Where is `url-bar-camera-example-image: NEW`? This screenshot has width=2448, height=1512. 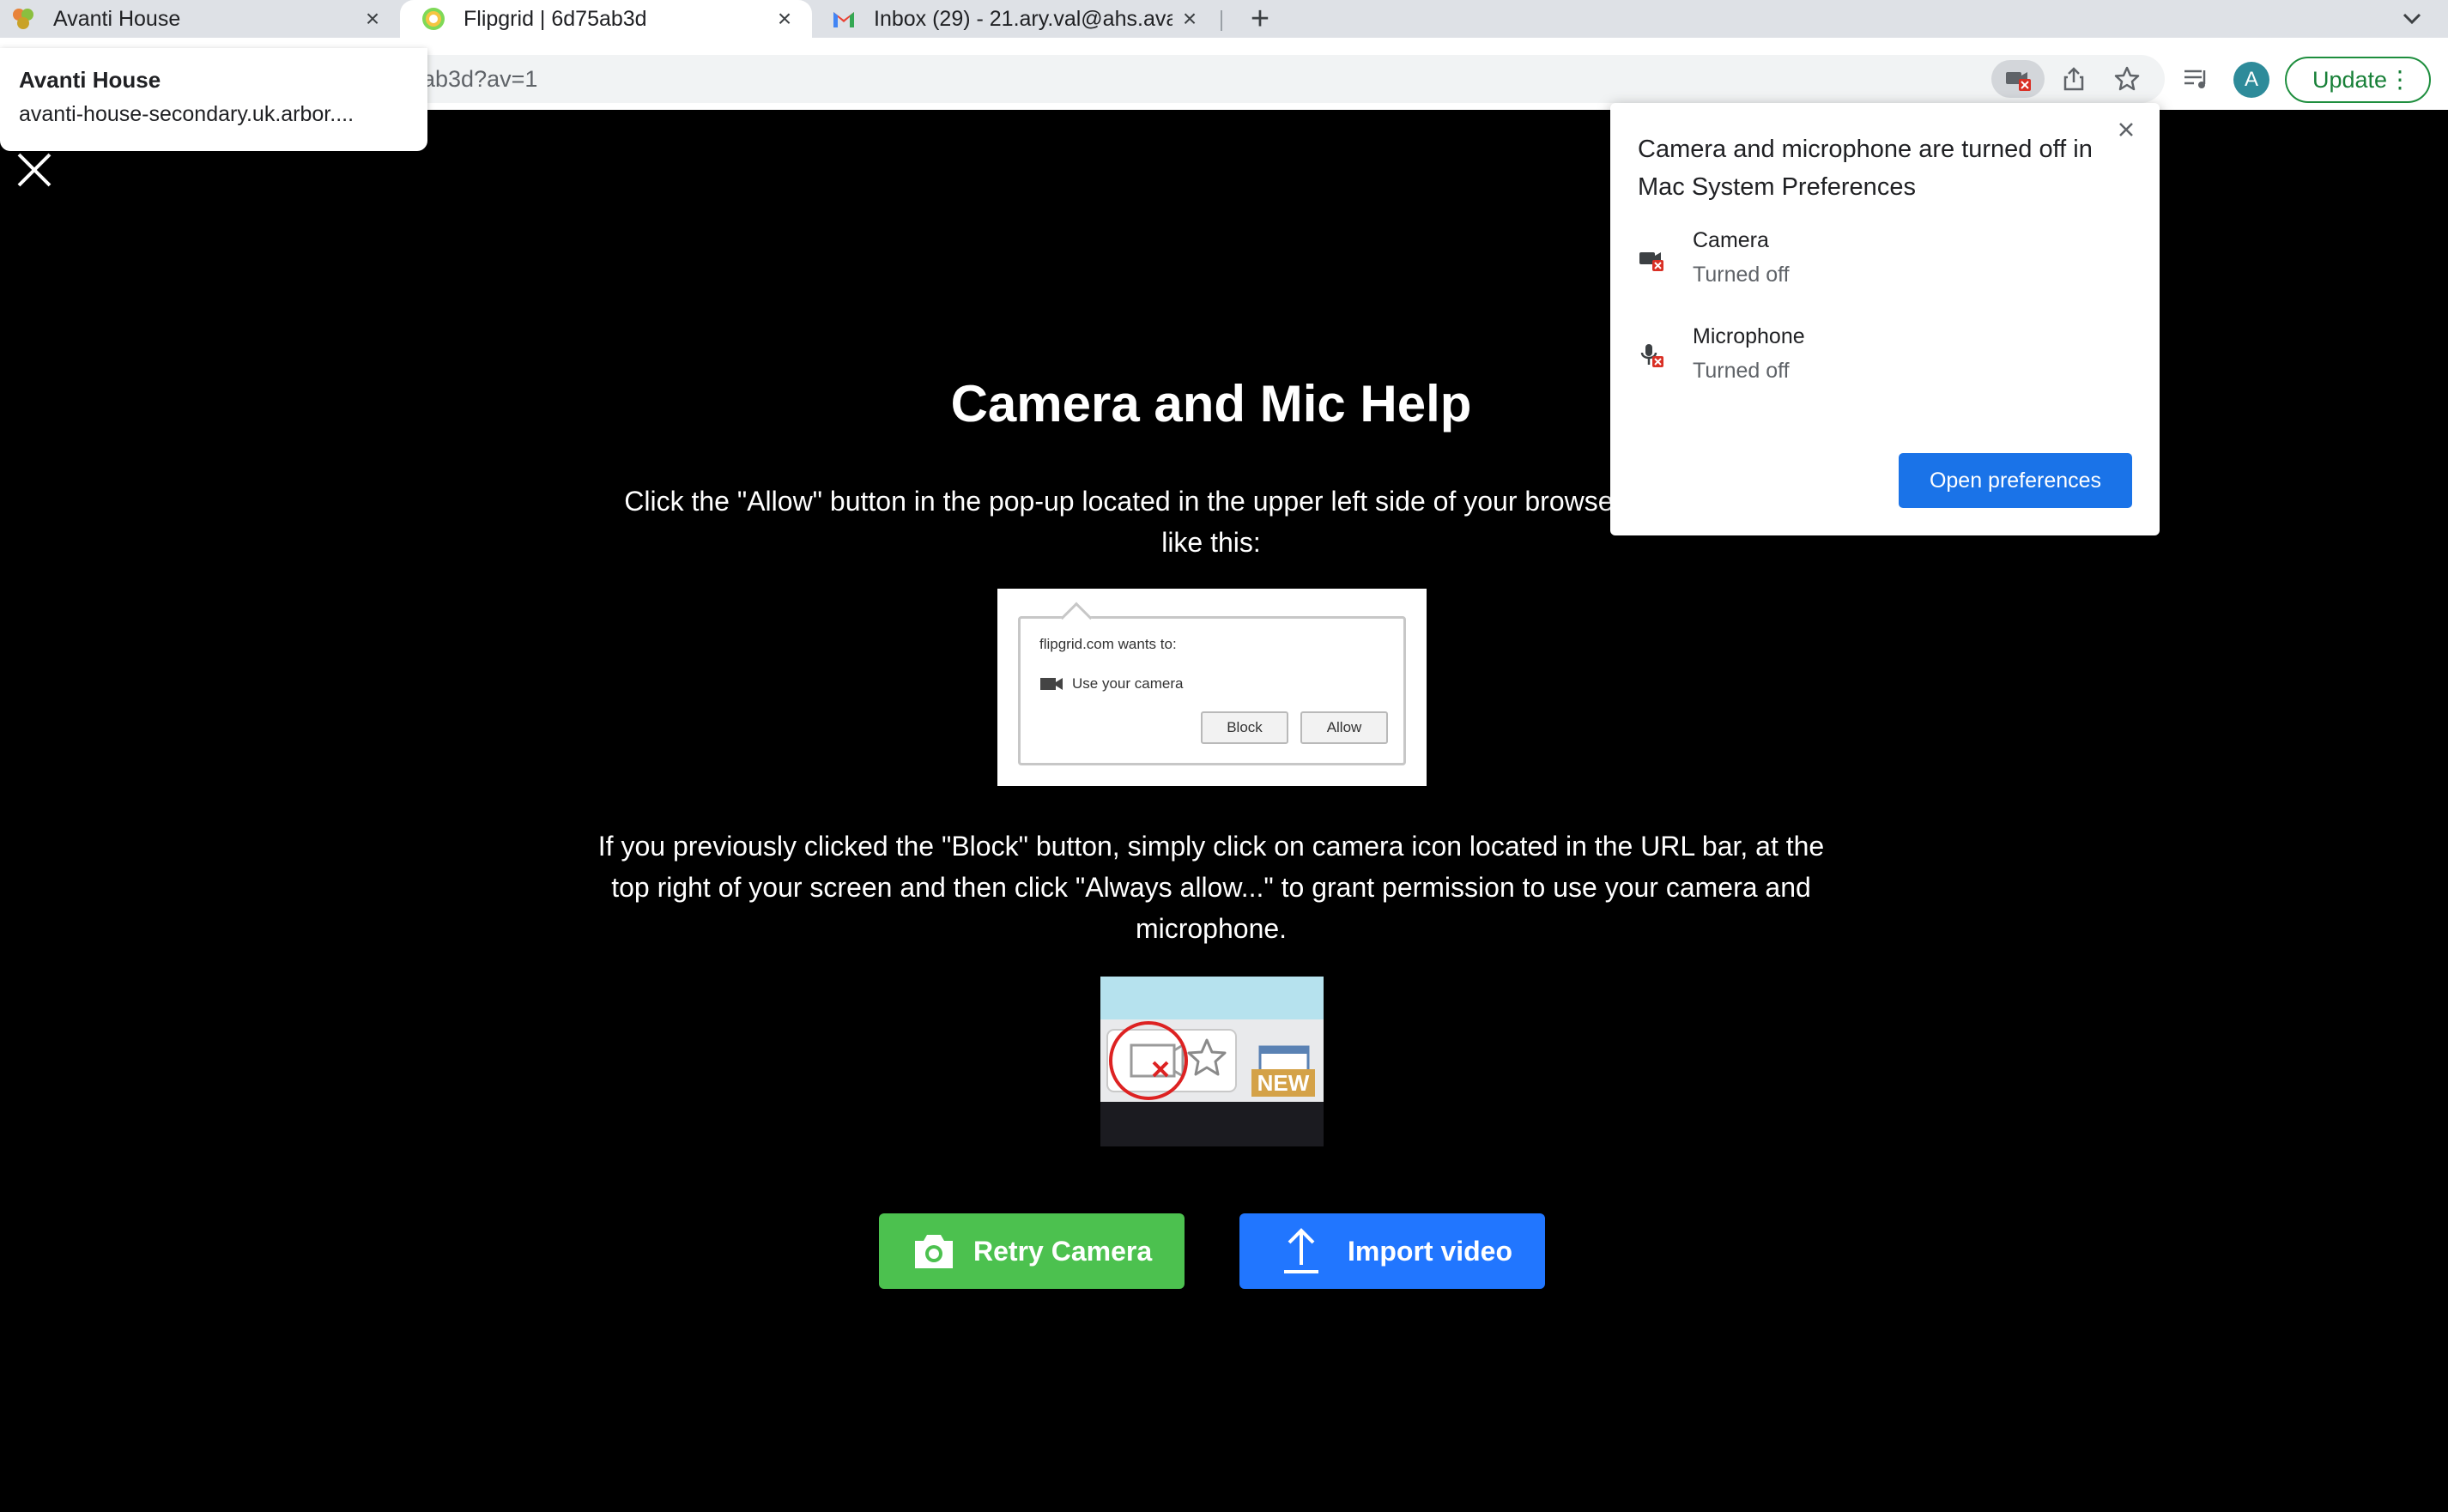 url-bar-camera-example-image: NEW is located at coordinates (1212, 1061).